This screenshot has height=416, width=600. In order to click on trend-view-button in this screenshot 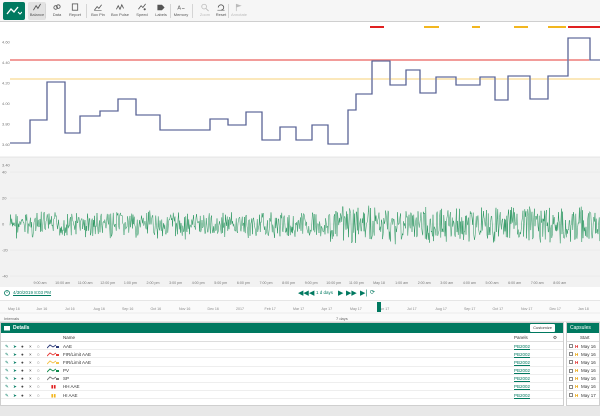, I will do `click(14, 11)`.